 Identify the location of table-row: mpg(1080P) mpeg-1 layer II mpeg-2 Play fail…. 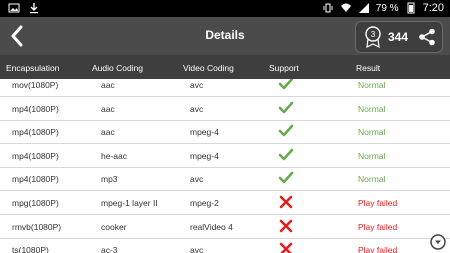
(225, 203).